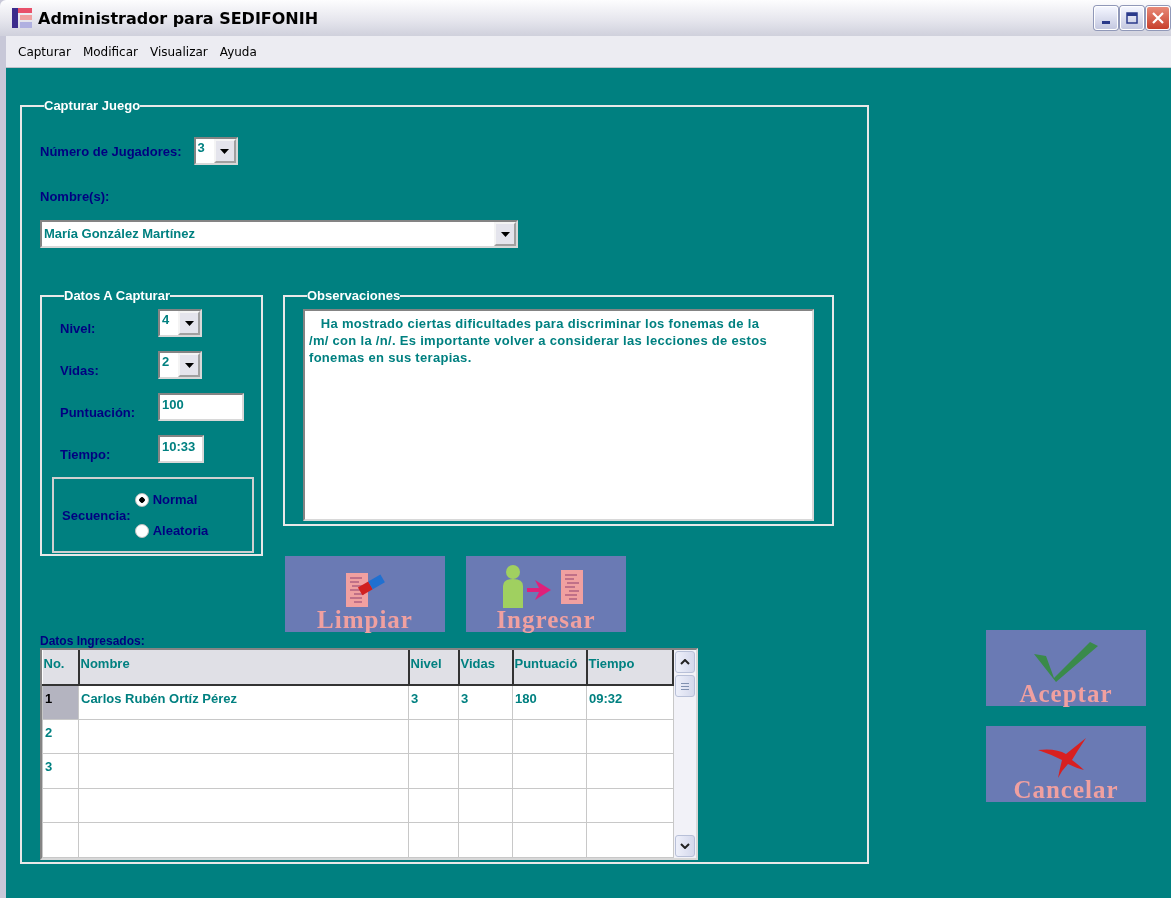  Describe the element at coordinates (96, 515) in the screenshot. I see `field-label: Secuencia:` at that location.